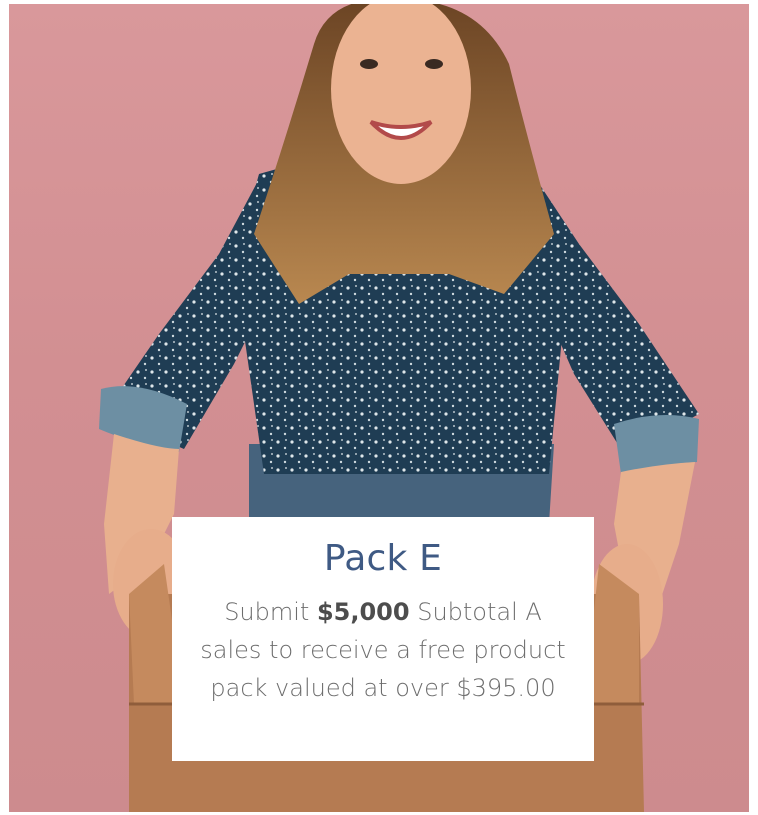  I want to click on sales-amount: $5,000, so click(363, 612).